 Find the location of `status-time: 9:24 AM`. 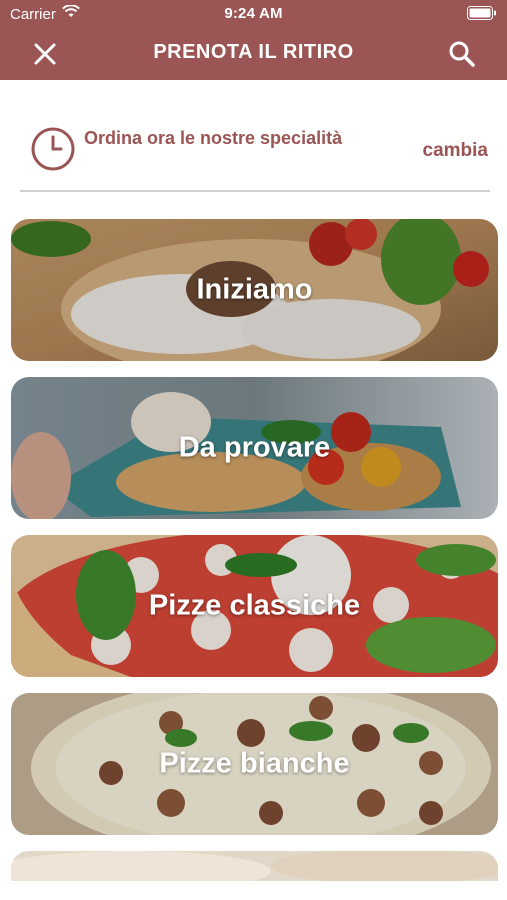

status-time: 9:24 AM is located at coordinates (253, 13).